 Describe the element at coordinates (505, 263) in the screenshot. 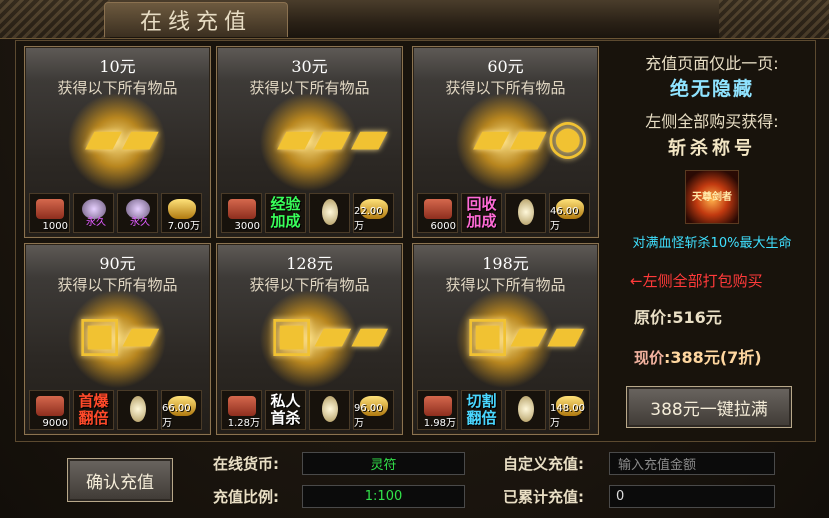

I see `package-price: 198元` at that location.